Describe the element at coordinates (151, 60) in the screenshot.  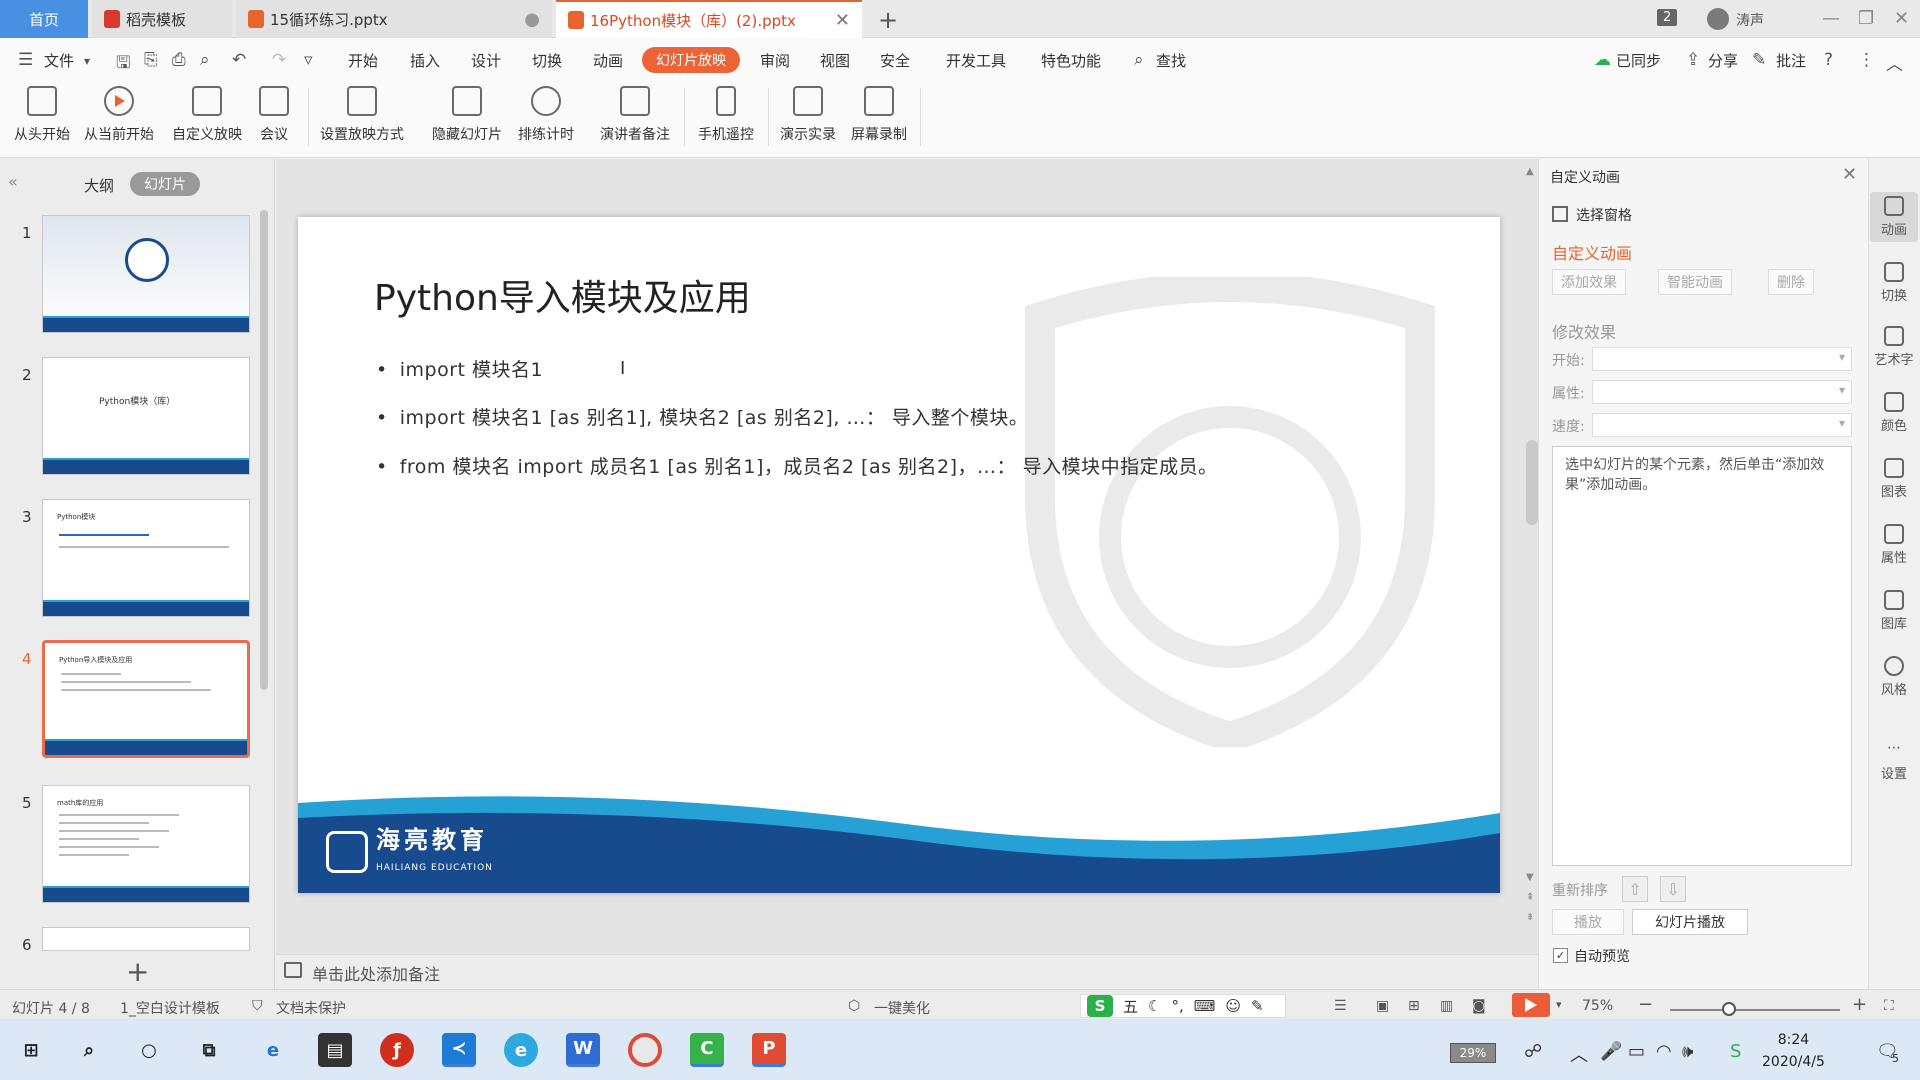
I see `export-icon: ⎘` at that location.